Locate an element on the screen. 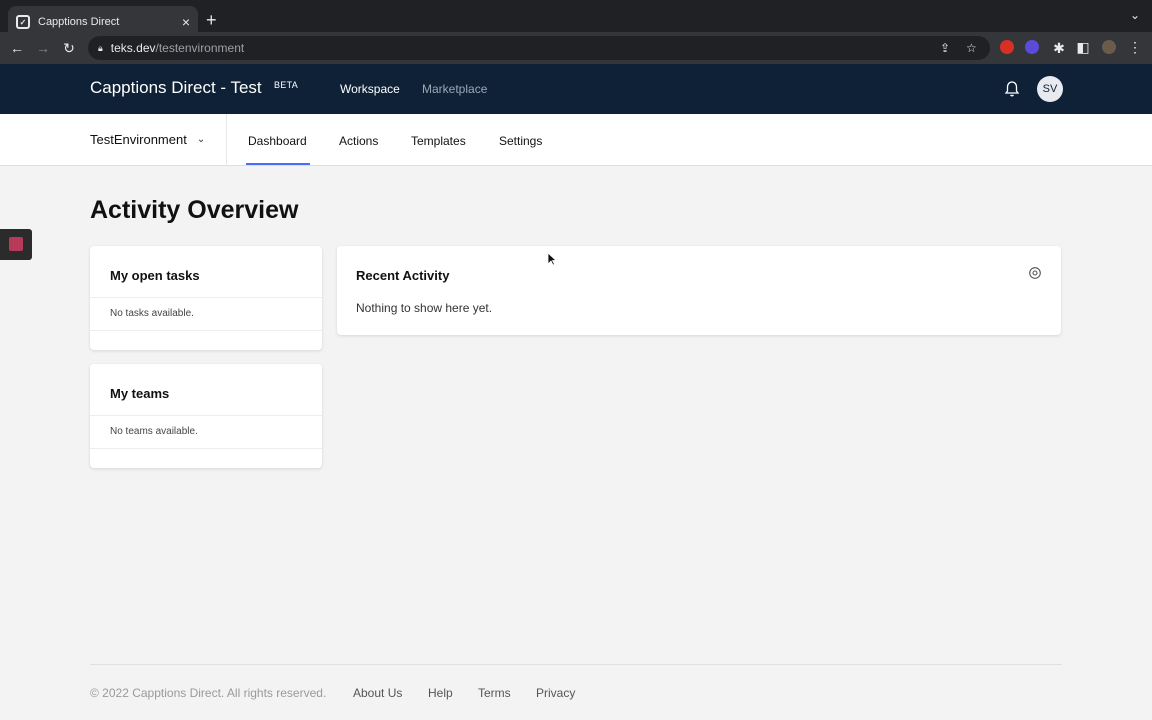 The image size is (1152, 720). recording-widget is located at coordinates (16, 244).